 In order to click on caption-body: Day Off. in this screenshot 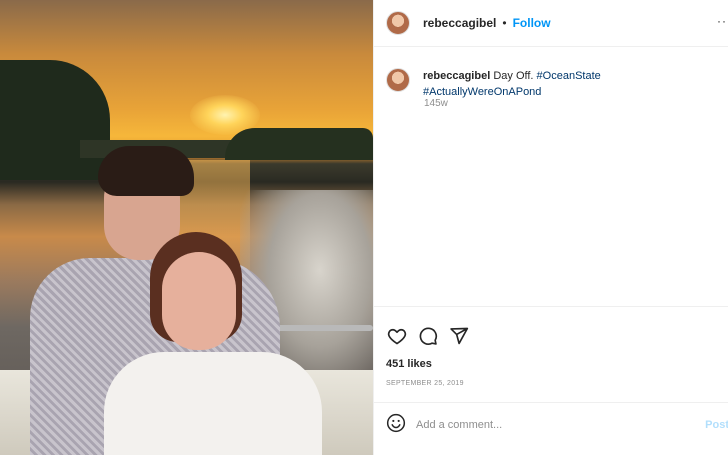, I will do `click(513, 76)`.